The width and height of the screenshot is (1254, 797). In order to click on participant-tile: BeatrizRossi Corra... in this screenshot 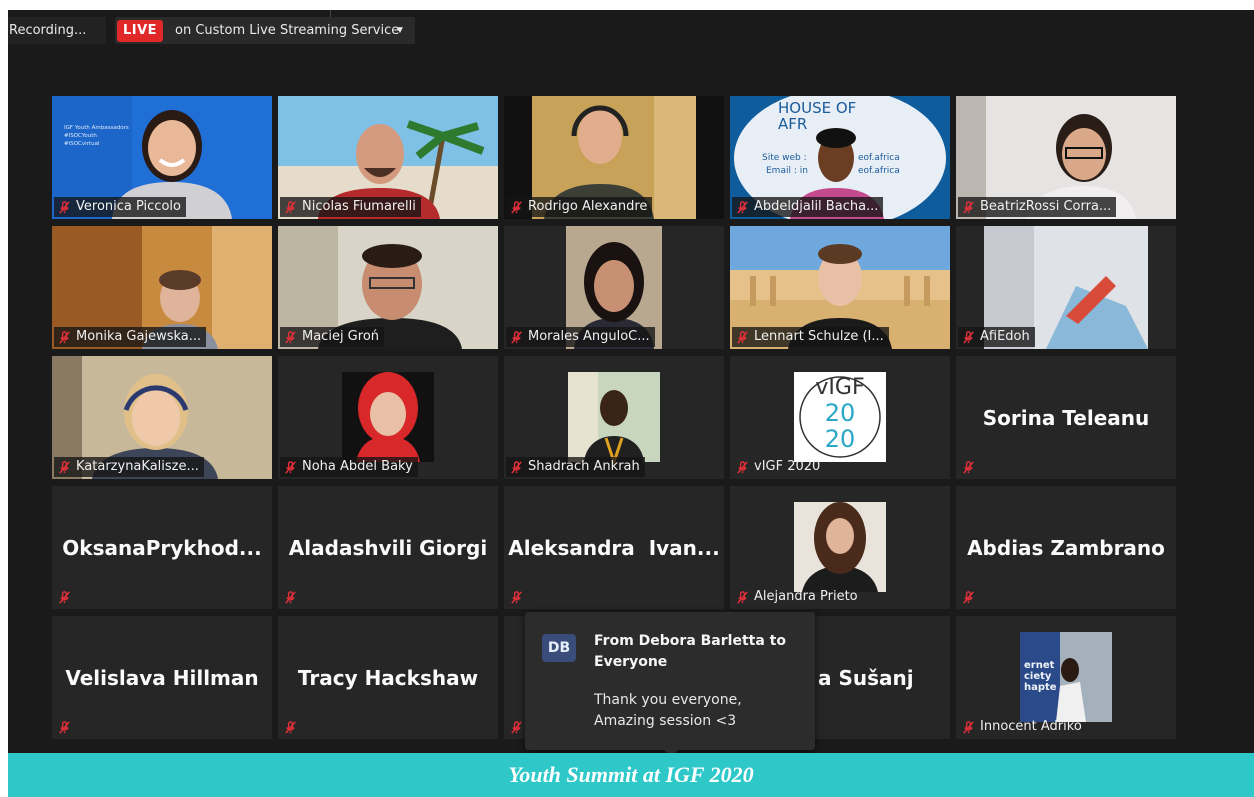, I will do `click(1066, 157)`.